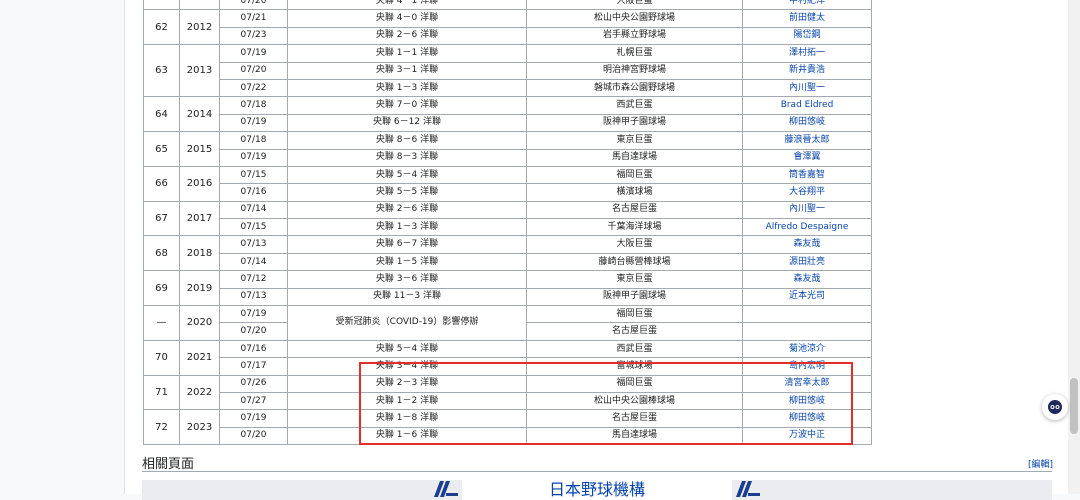 Image resolution: width=1080 pixels, height=500 pixels. I want to click on navbox-title: 日本野球機構, so click(597, 490).